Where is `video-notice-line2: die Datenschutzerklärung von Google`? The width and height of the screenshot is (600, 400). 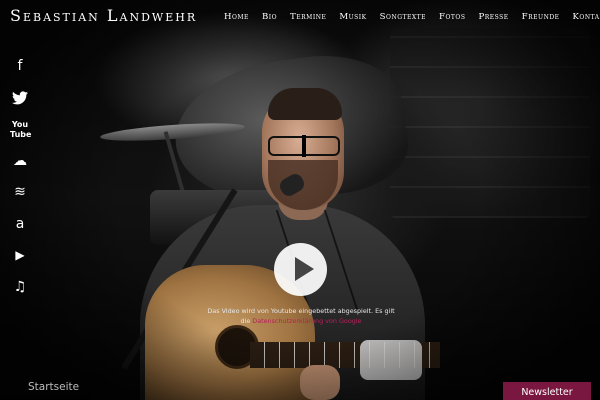
video-notice-line2: die Datenschutzerklärung von Google is located at coordinates (301, 321).